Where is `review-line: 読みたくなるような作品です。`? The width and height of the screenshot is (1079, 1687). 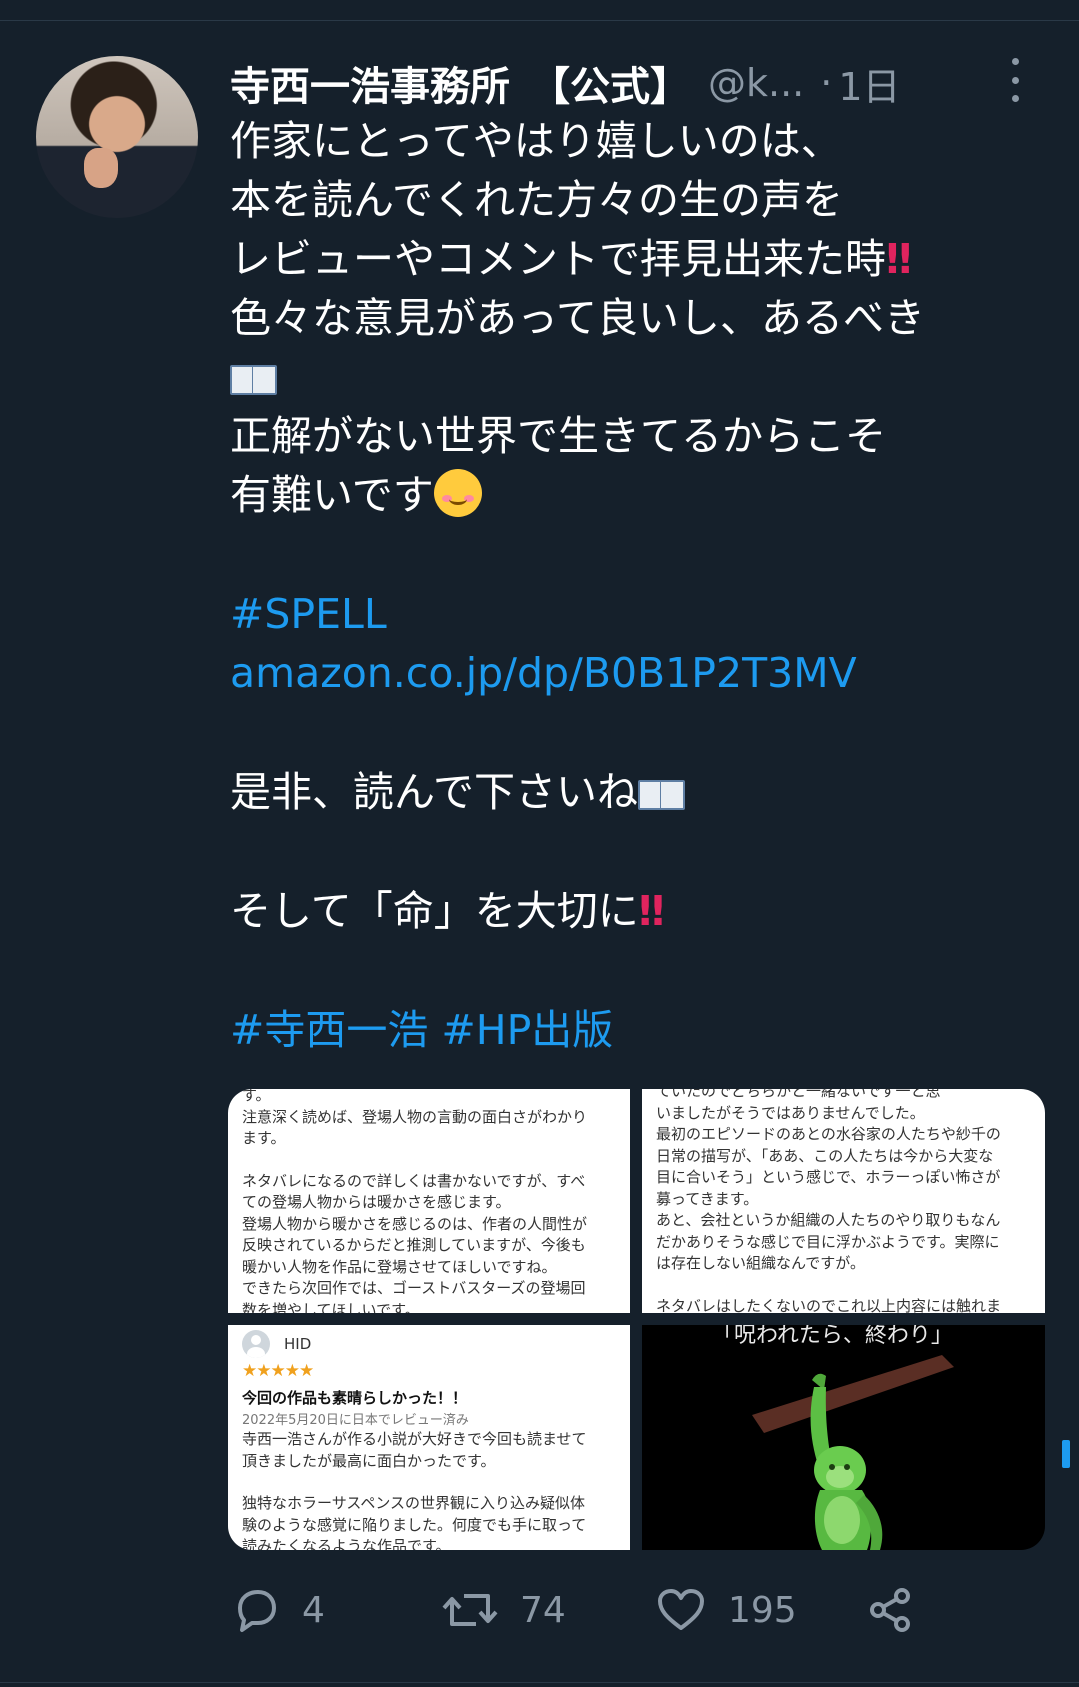 review-line: 読みたくなるような作品です。 is located at coordinates (346, 1543).